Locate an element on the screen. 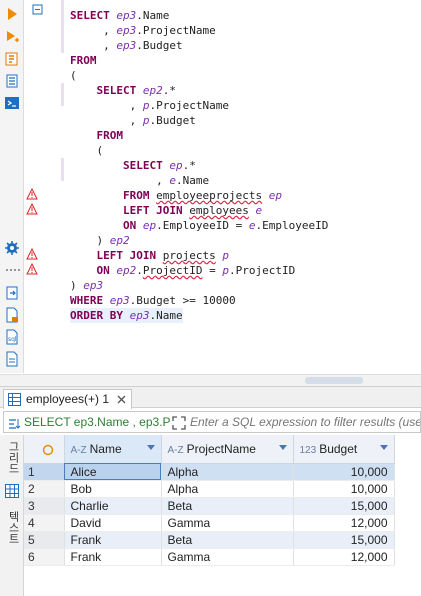  run-icon is located at coordinates (12, 14).